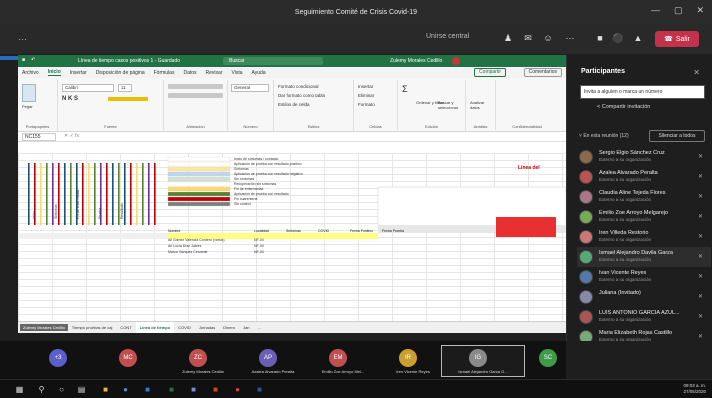 The width and height of the screenshot is (712, 398). Describe the element at coordinates (259, 252) in the screenshot. I see `table-row: Marco Vázquez Cervante NF-04` at that location.